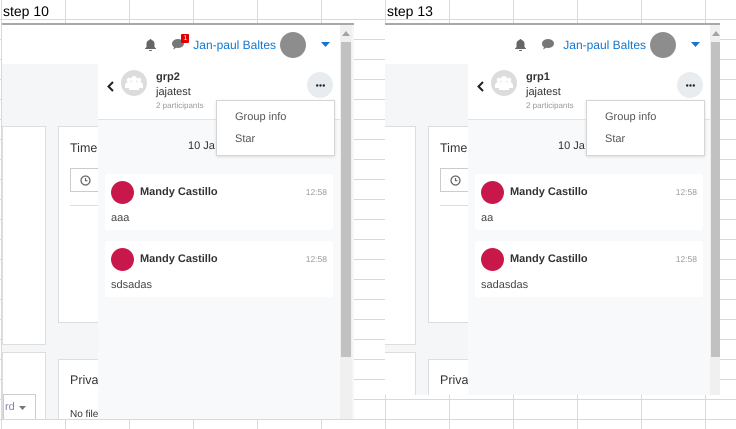 This screenshot has height=429, width=736. Describe the element at coordinates (84, 413) in the screenshot. I see `empty-text: No file` at that location.